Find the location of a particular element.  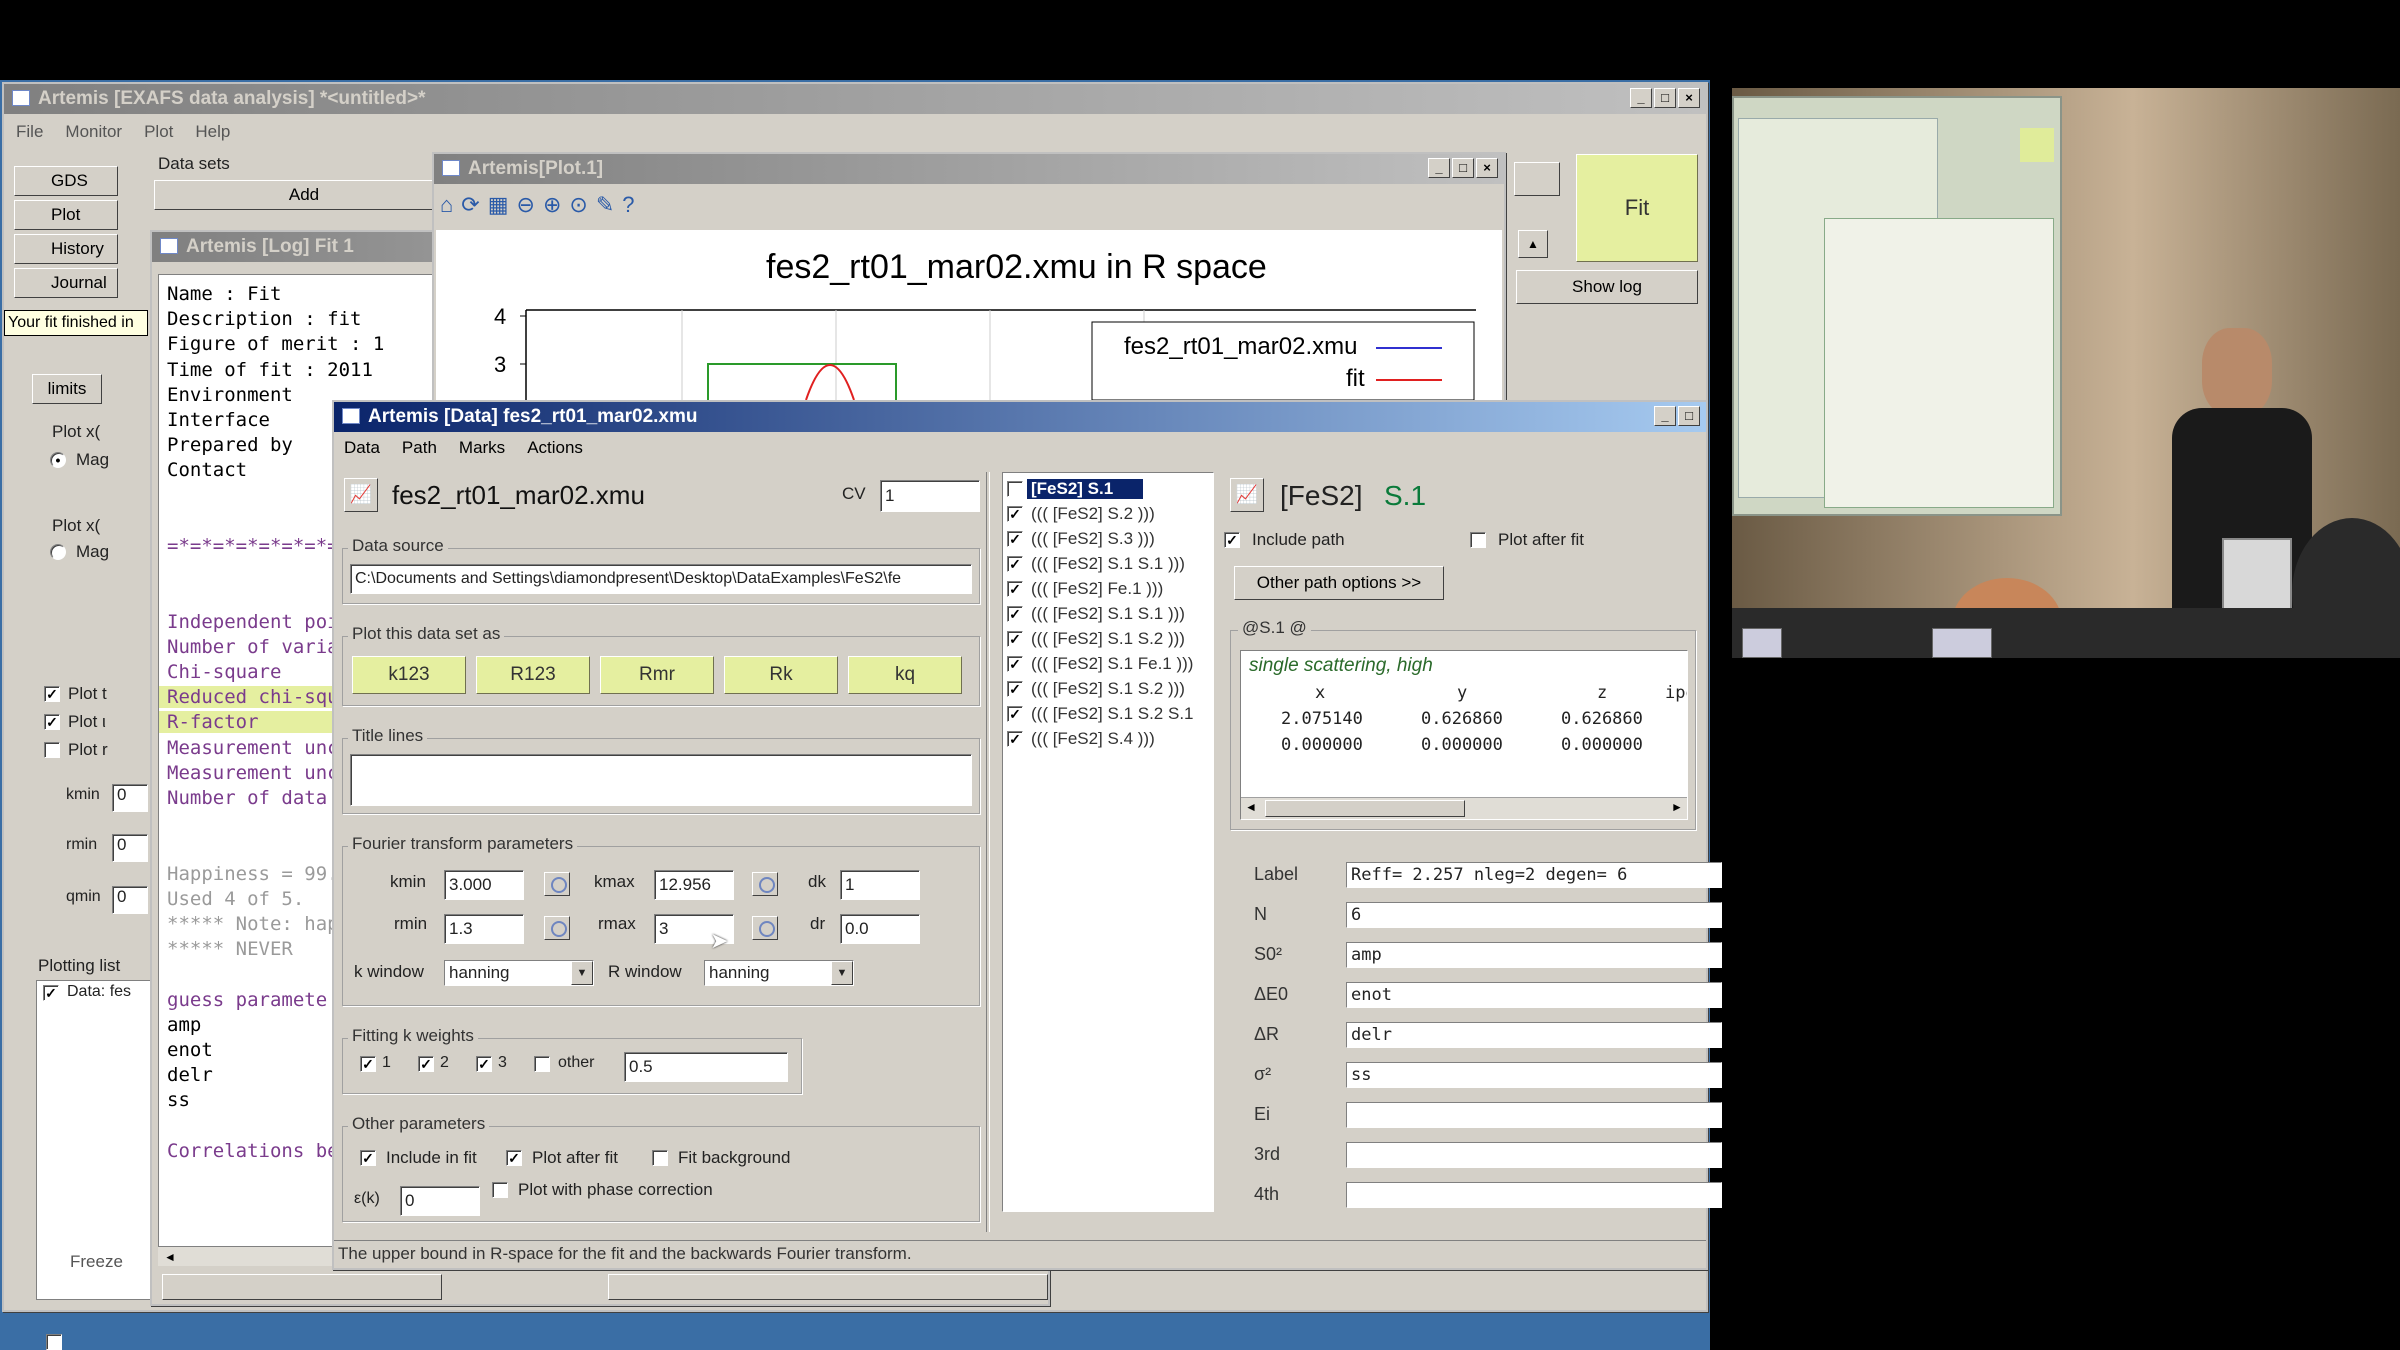

limits-tab: limits is located at coordinates (67, 389).